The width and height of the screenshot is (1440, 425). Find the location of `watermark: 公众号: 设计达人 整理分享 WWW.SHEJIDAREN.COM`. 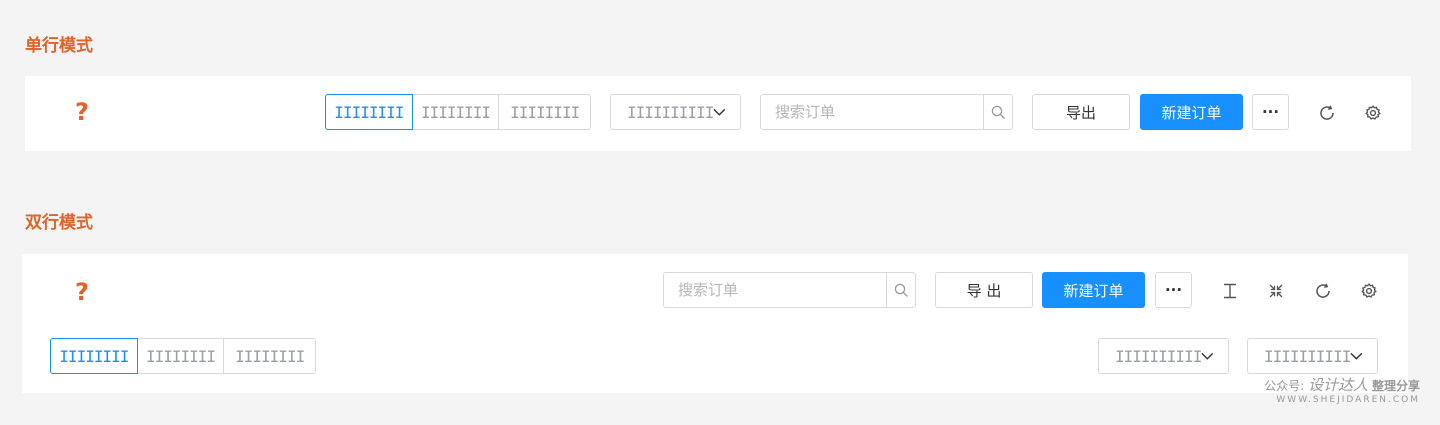

watermark: 公众号: 设计达人 整理分享 WWW.SHEJIDAREN.COM is located at coordinates (1342, 389).